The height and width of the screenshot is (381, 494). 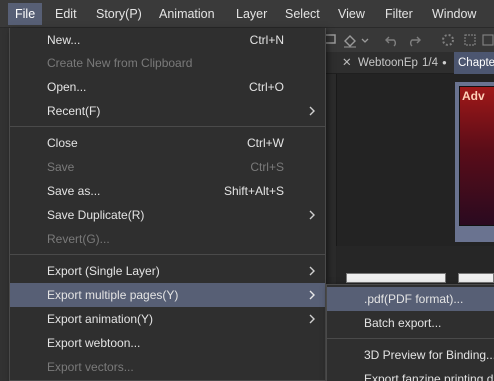 I want to click on submenu-item-export-fanzine: Export fanzine printing d, so click(x=410, y=374).